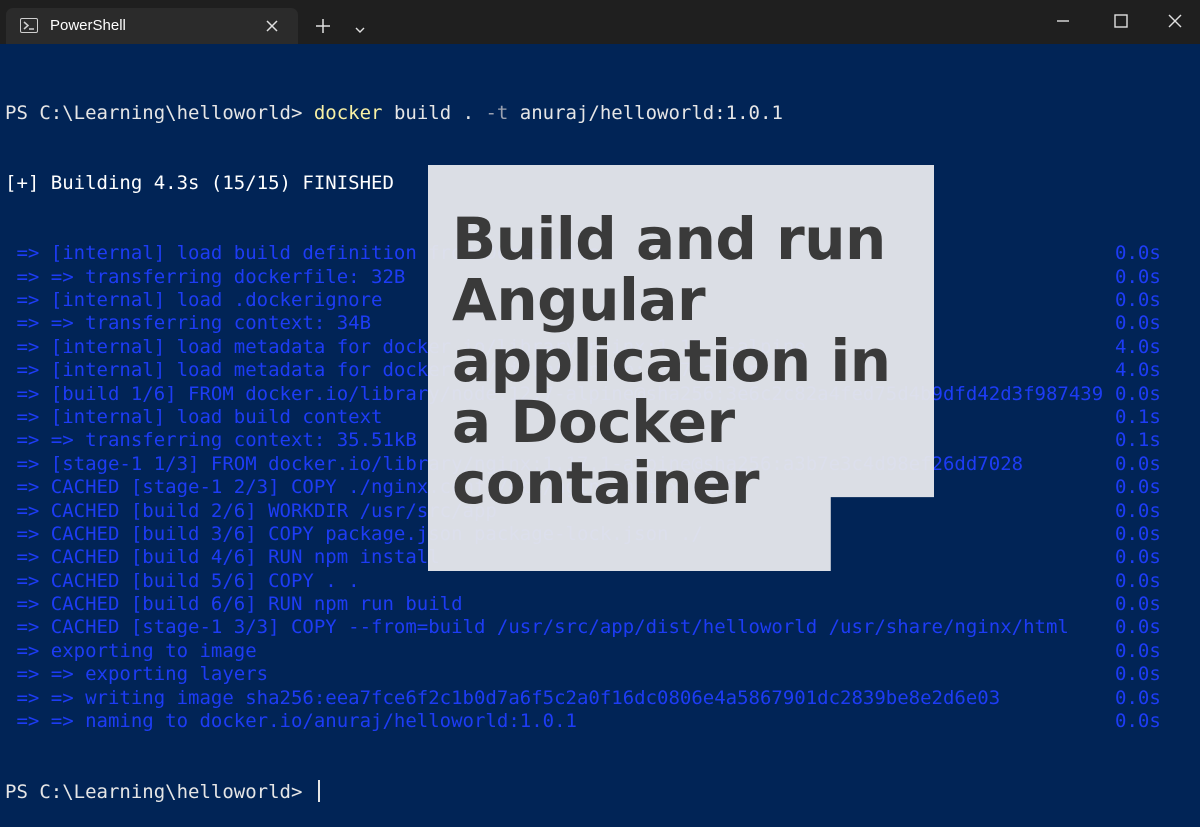 This screenshot has height=827, width=1200. I want to click on command-name: docker, so click(348, 112).